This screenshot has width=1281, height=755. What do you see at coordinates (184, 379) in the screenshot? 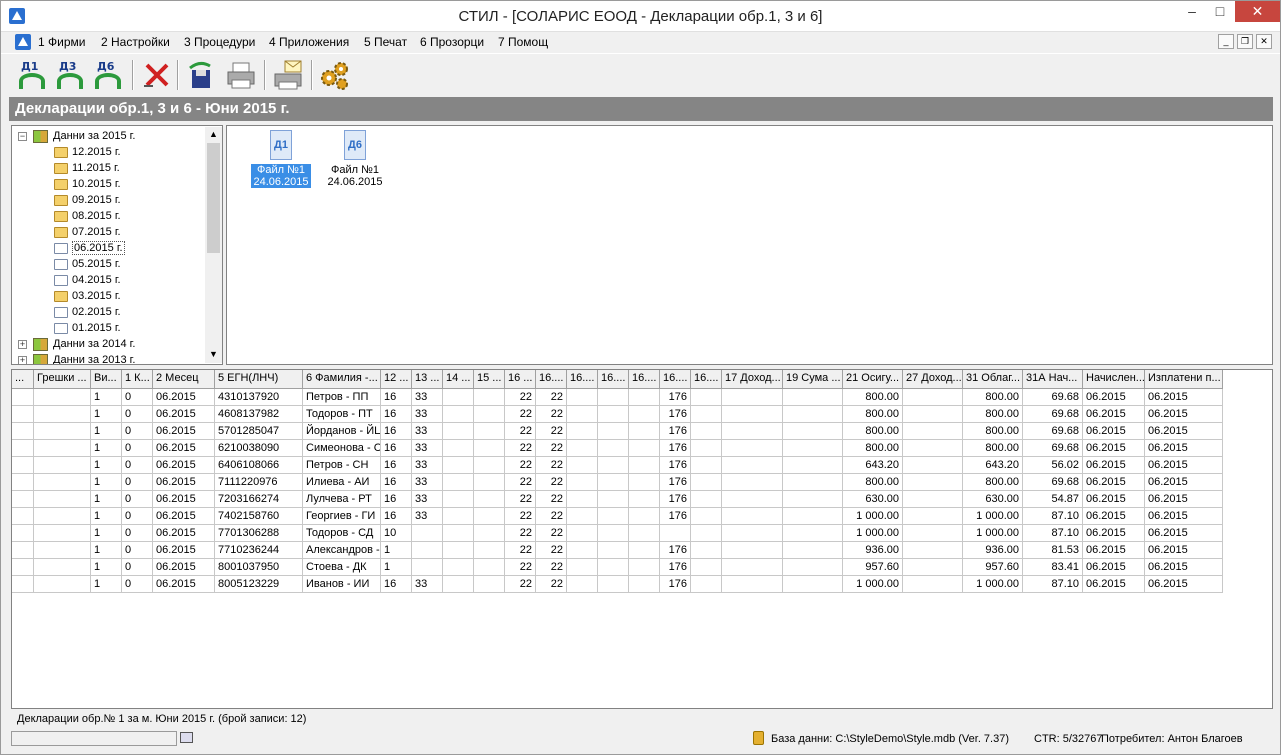
I see `column-header: 2 Месец` at bounding box center [184, 379].